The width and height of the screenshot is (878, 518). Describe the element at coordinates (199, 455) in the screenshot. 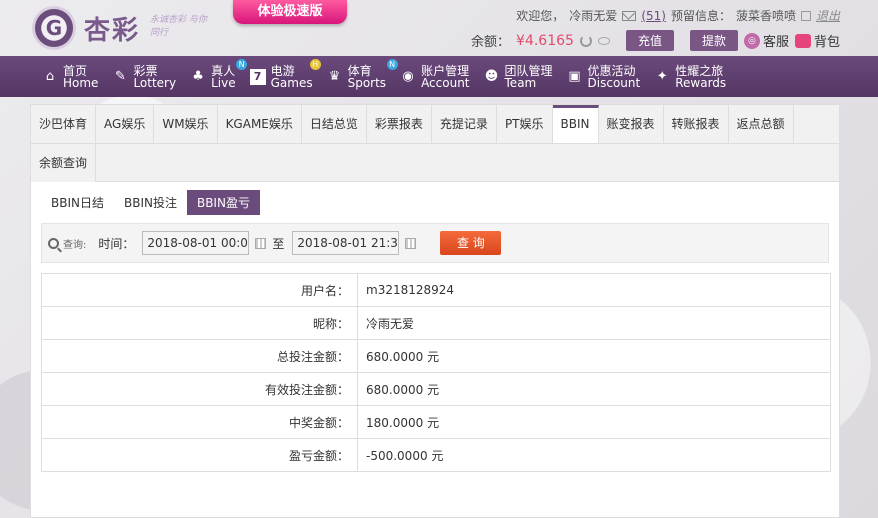

I see `row-key: 盈亏金额：` at that location.